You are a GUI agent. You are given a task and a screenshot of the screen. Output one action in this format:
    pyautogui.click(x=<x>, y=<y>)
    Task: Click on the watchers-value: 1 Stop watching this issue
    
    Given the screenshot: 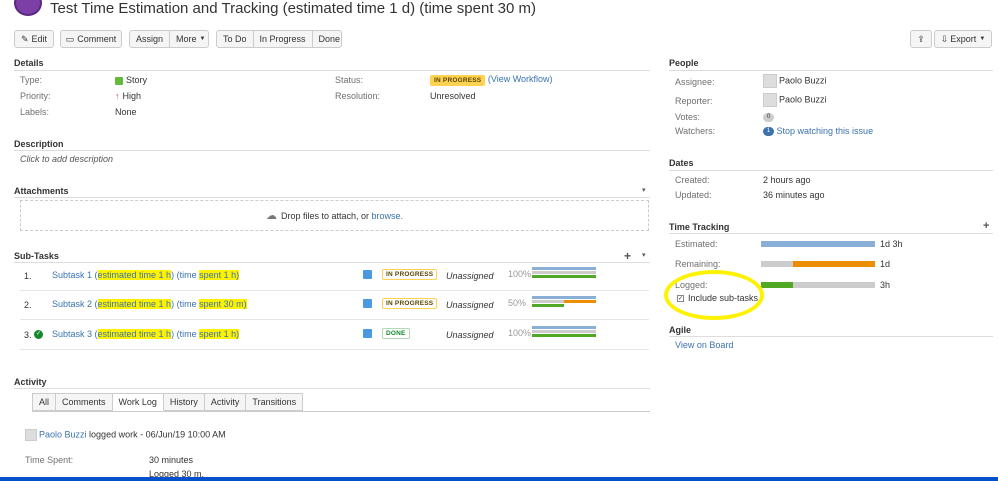 What is the action you would take?
    pyautogui.click(x=818, y=131)
    